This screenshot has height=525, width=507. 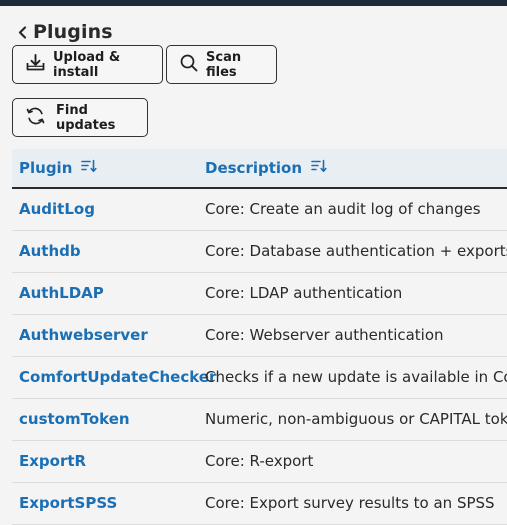 What do you see at coordinates (35, 118) in the screenshot?
I see `refresh-icon` at bounding box center [35, 118].